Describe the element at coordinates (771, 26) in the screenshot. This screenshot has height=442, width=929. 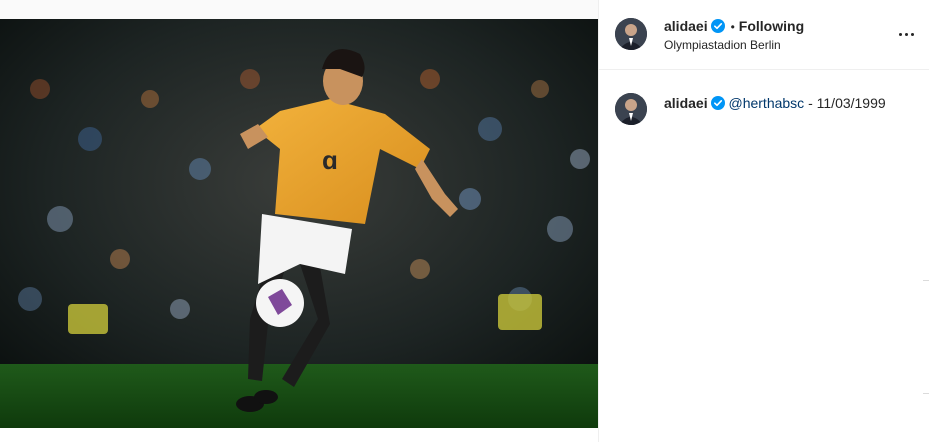
I see `following-button: Following` at that location.